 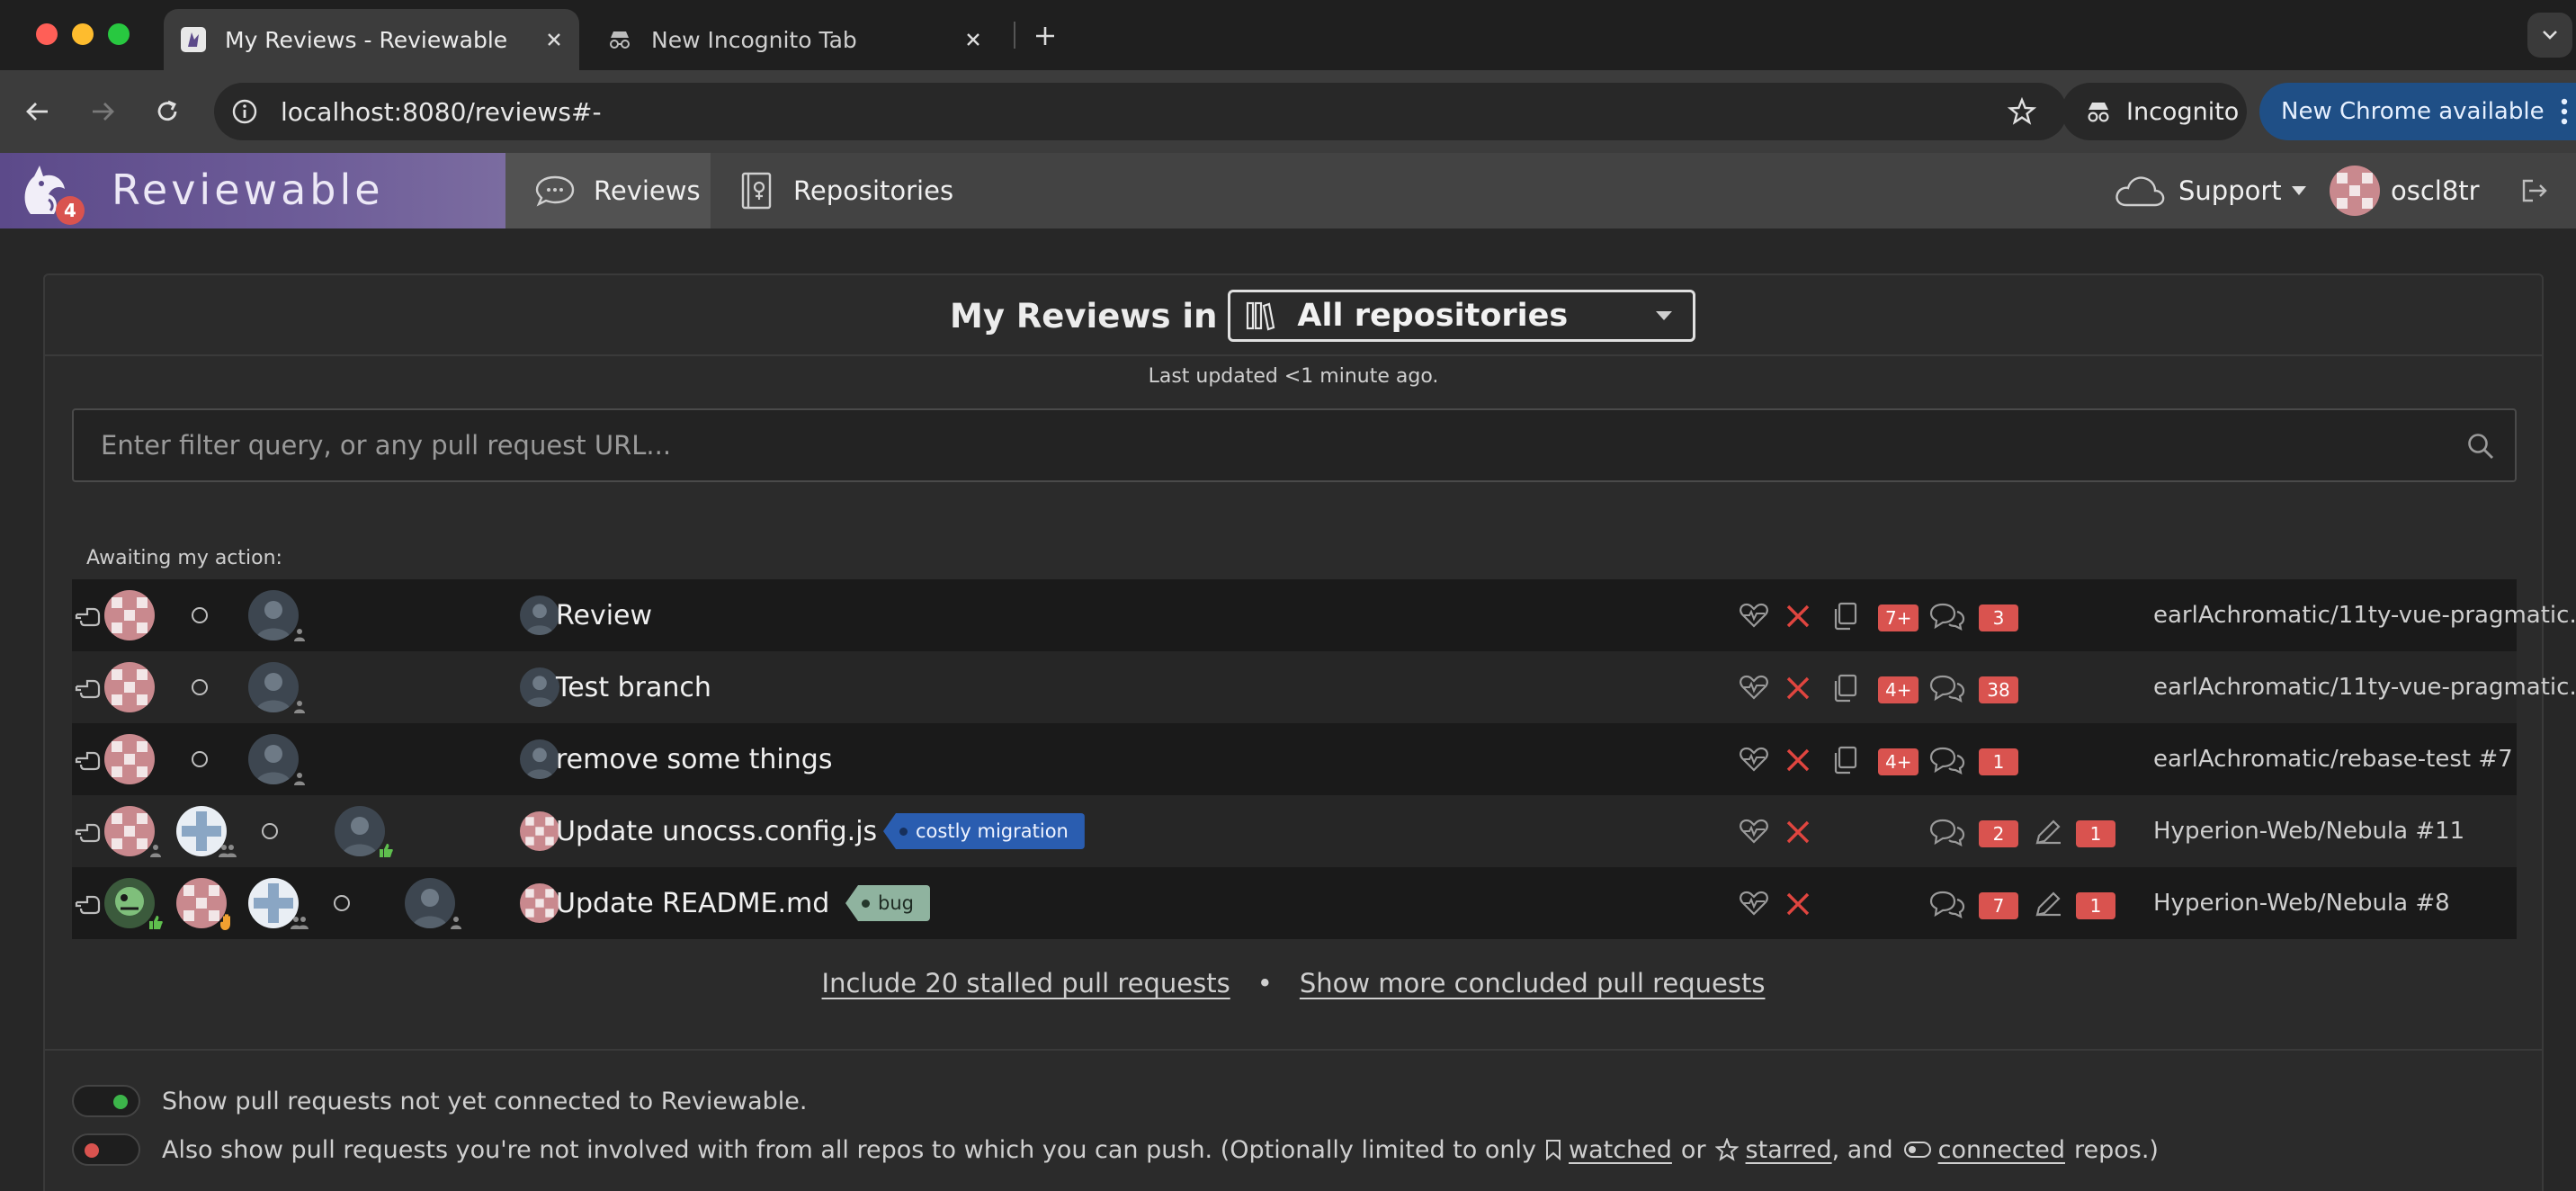 I want to click on forward-button, so click(x=102, y=112).